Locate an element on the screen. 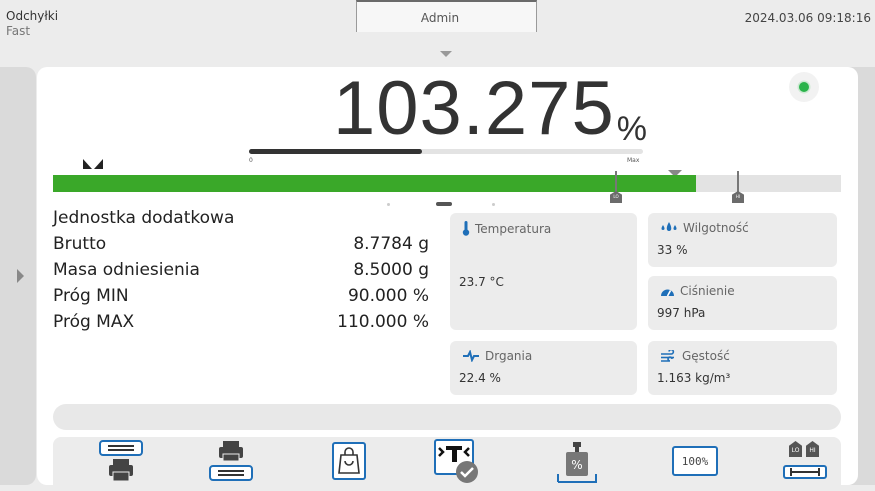 Image resolution: width=875 pixels, height=491 pixels. lo-tag-icon: LO is located at coordinates (795, 449).